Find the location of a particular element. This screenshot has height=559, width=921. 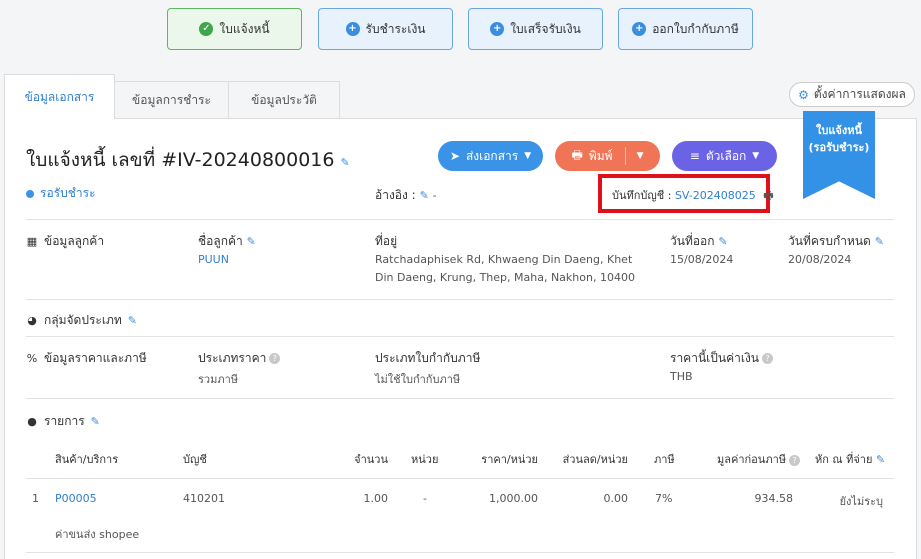

price-type-label: ประเภทราคา? is located at coordinates (239, 358).